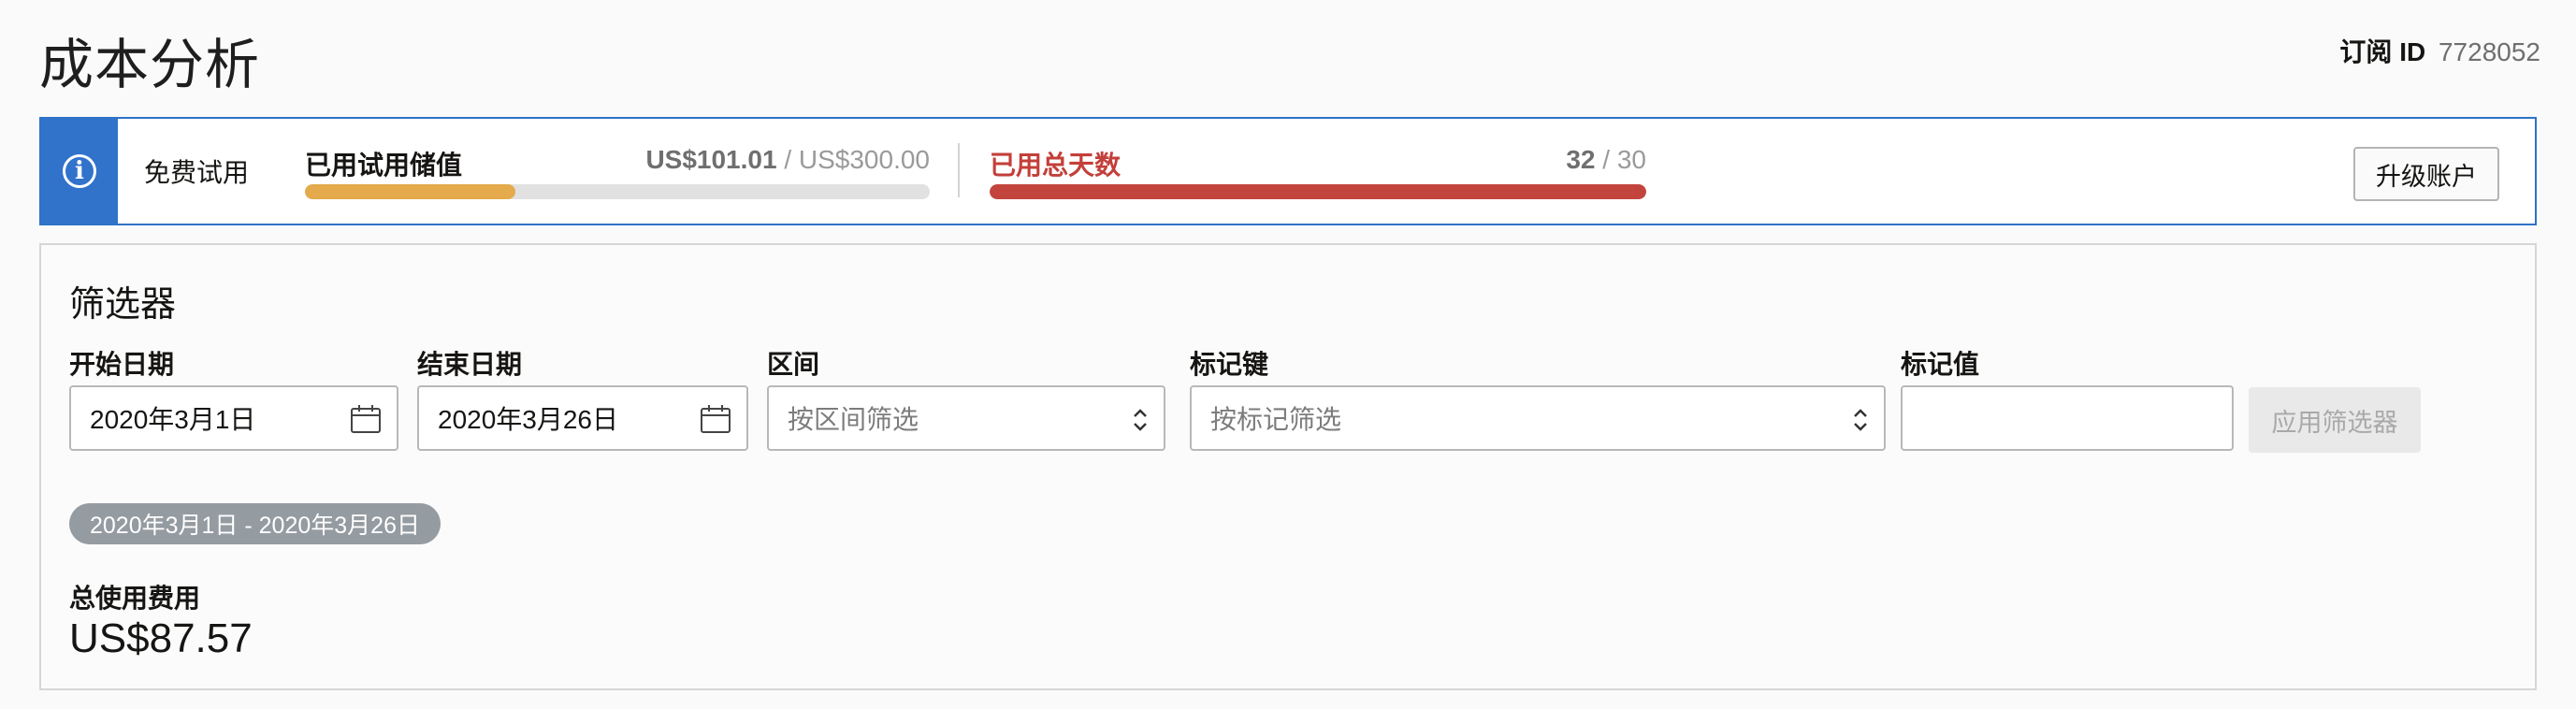 The width and height of the screenshot is (2576, 709). What do you see at coordinates (1276, 419) in the screenshot?
I see `tag-key-placeholder: 按标记筛选` at bounding box center [1276, 419].